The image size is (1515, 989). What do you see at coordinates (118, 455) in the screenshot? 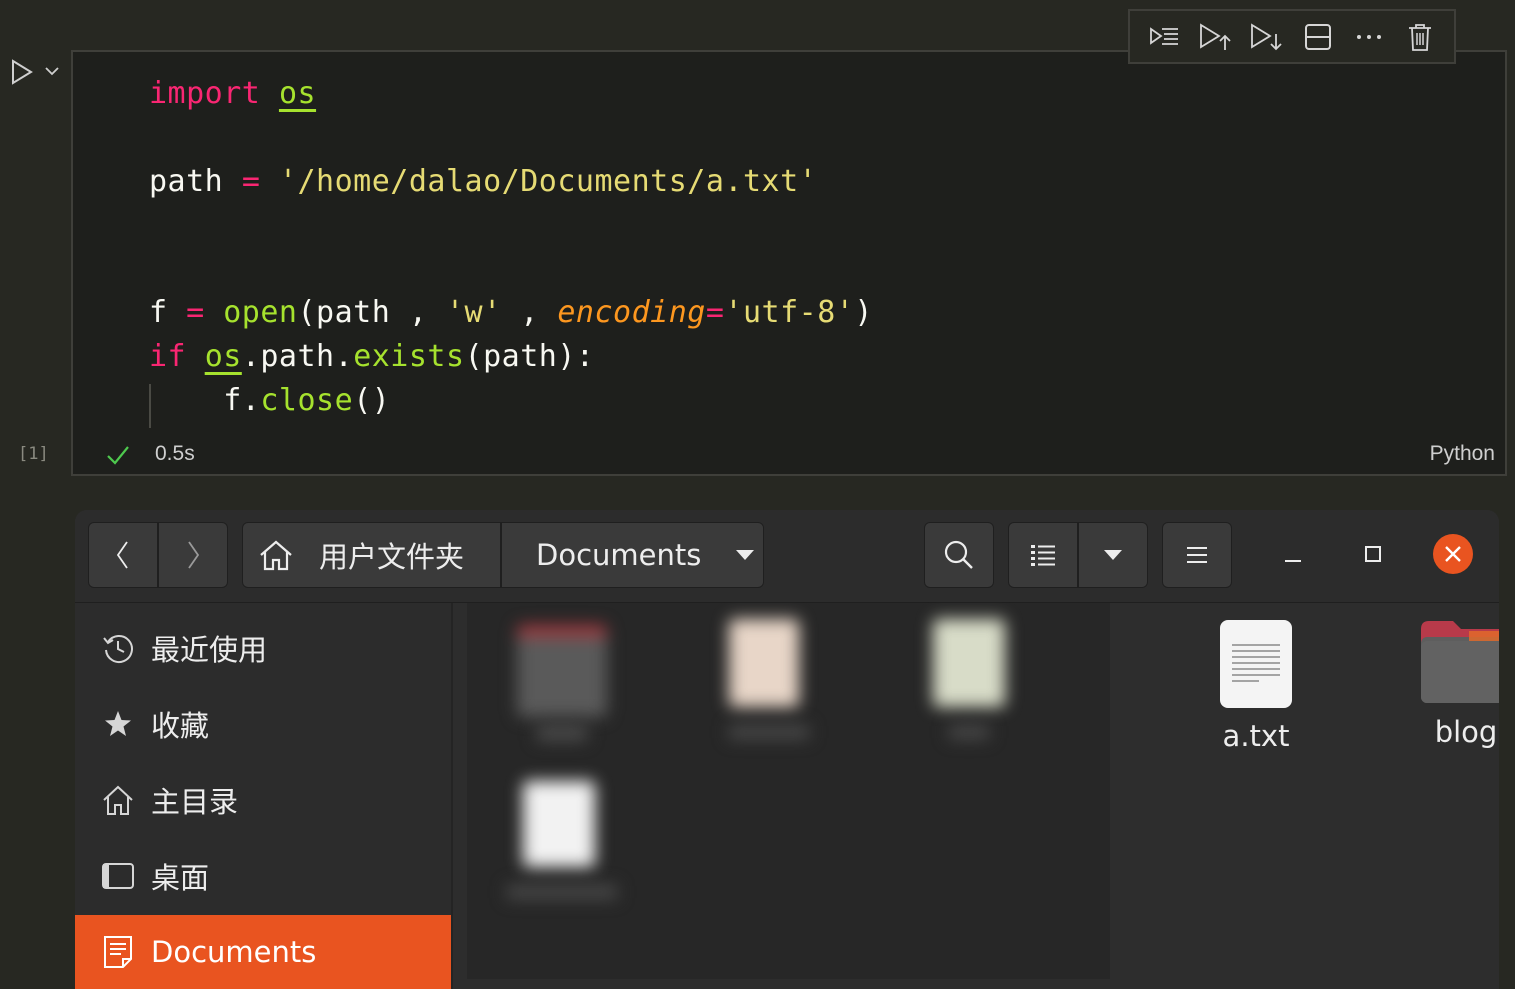
I see `success-check-icon` at bounding box center [118, 455].